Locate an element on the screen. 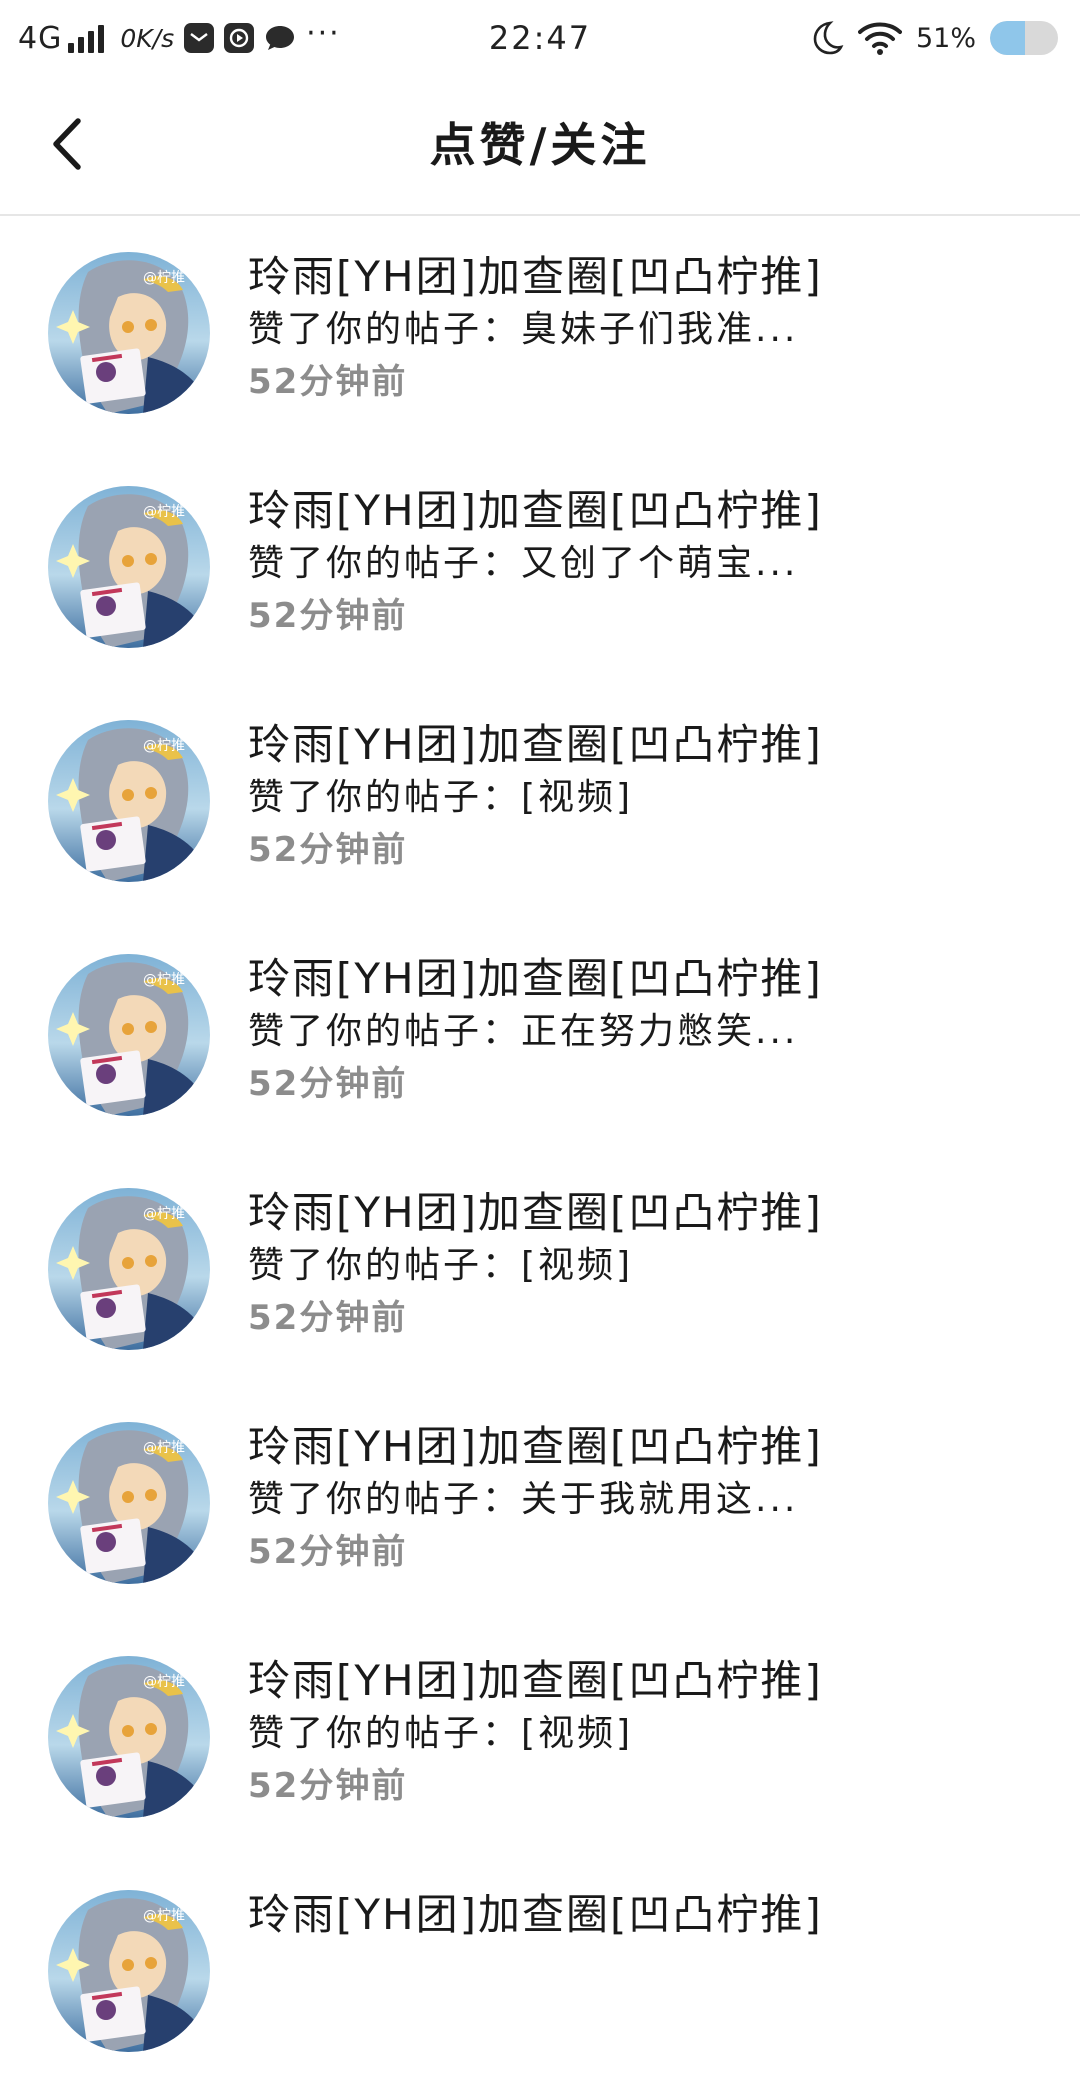  battery-level-fill is located at coordinates (1007, 38).